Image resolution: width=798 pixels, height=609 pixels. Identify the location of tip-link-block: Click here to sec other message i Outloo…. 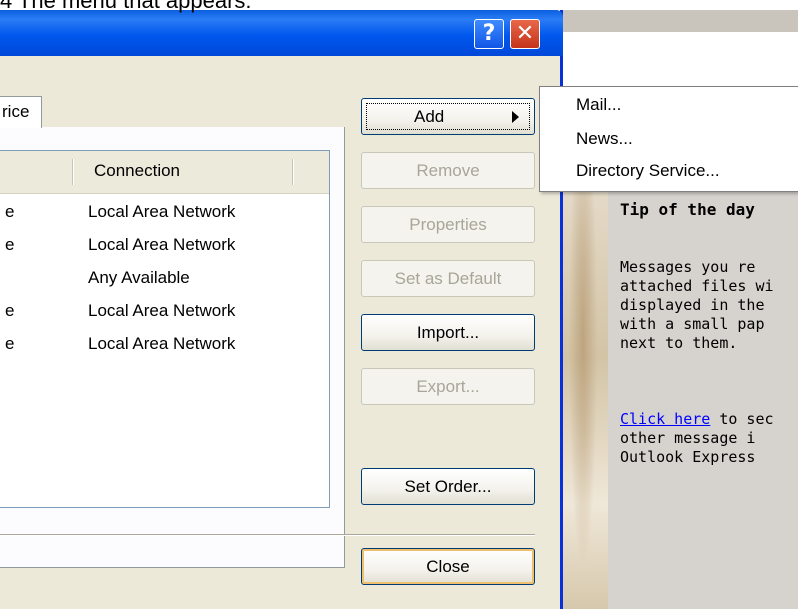
(697, 438).